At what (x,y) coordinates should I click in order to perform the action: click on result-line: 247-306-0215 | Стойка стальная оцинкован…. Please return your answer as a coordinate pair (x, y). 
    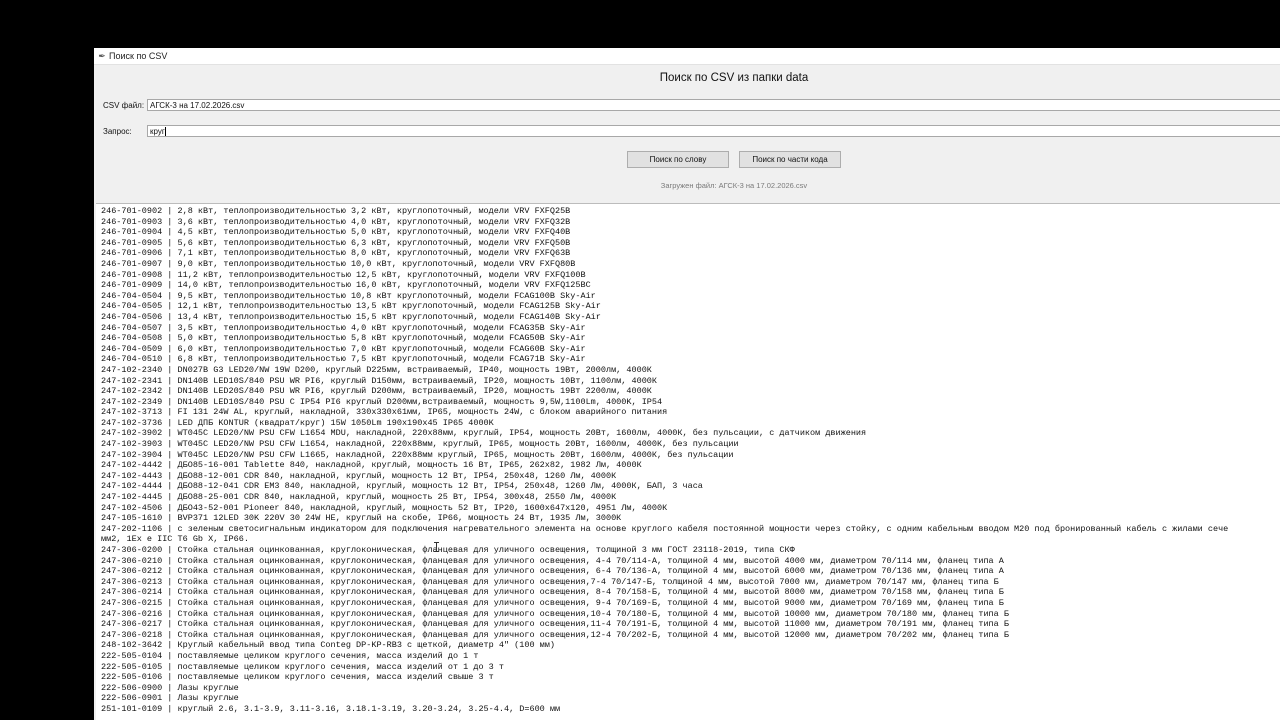
    Looking at the image, I should click on (552, 602).